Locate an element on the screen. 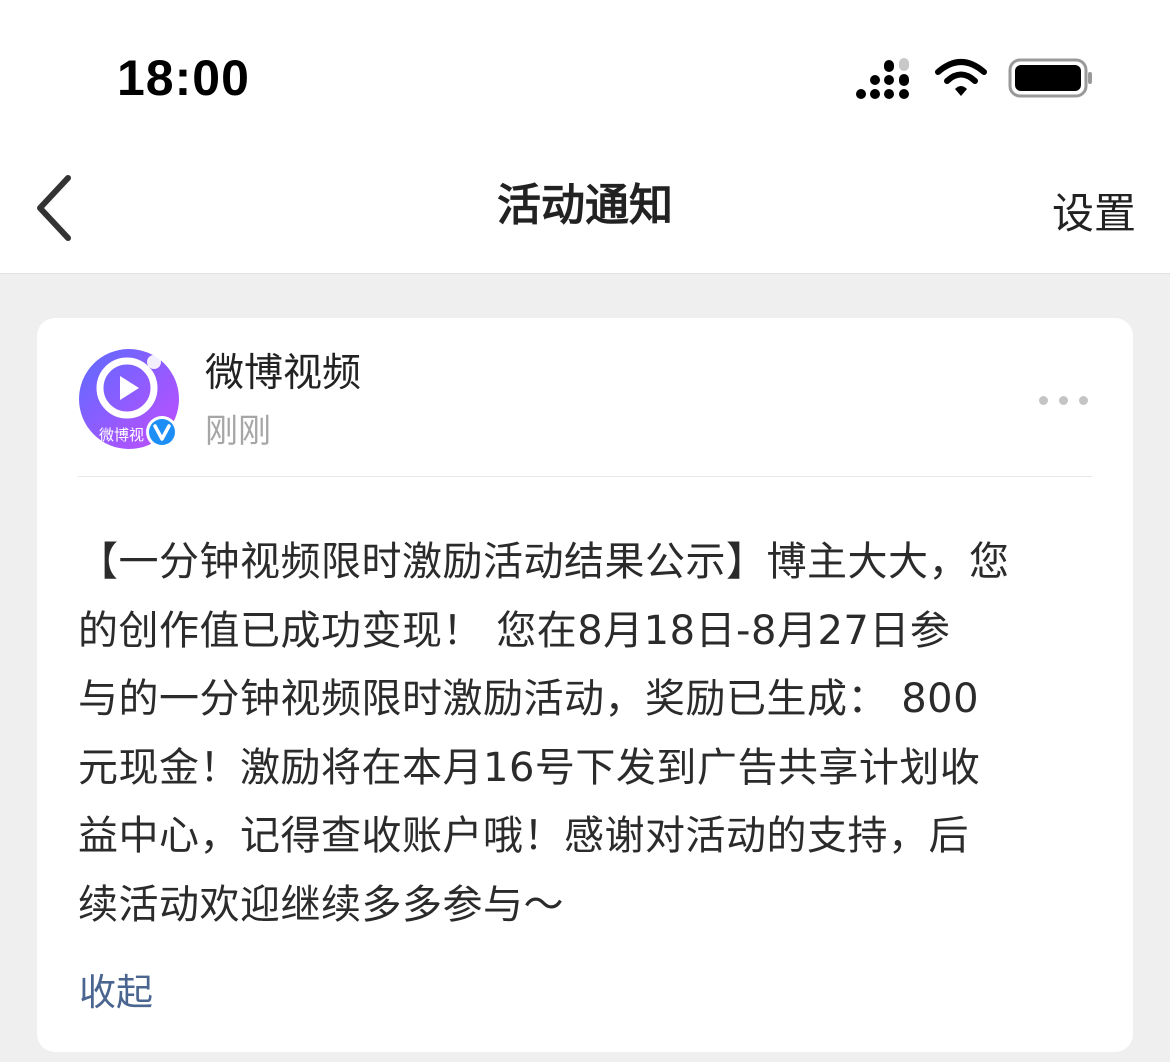  page-title: 活动通知 is located at coordinates (585, 205).